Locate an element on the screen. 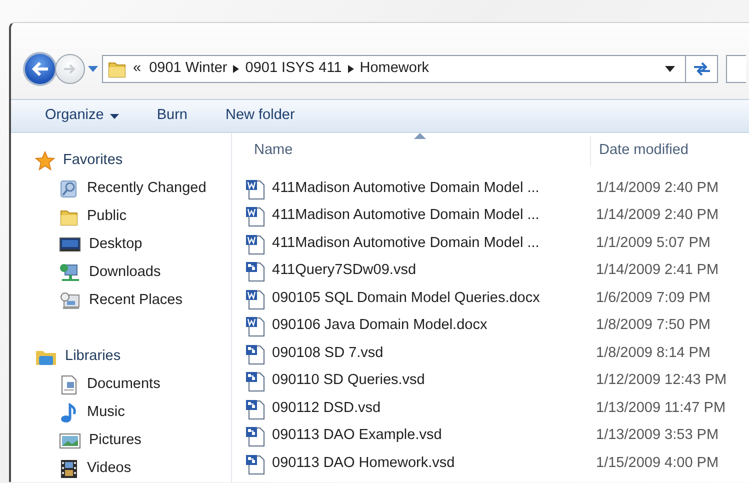  recent-places-icon is located at coordinates (70, 301).